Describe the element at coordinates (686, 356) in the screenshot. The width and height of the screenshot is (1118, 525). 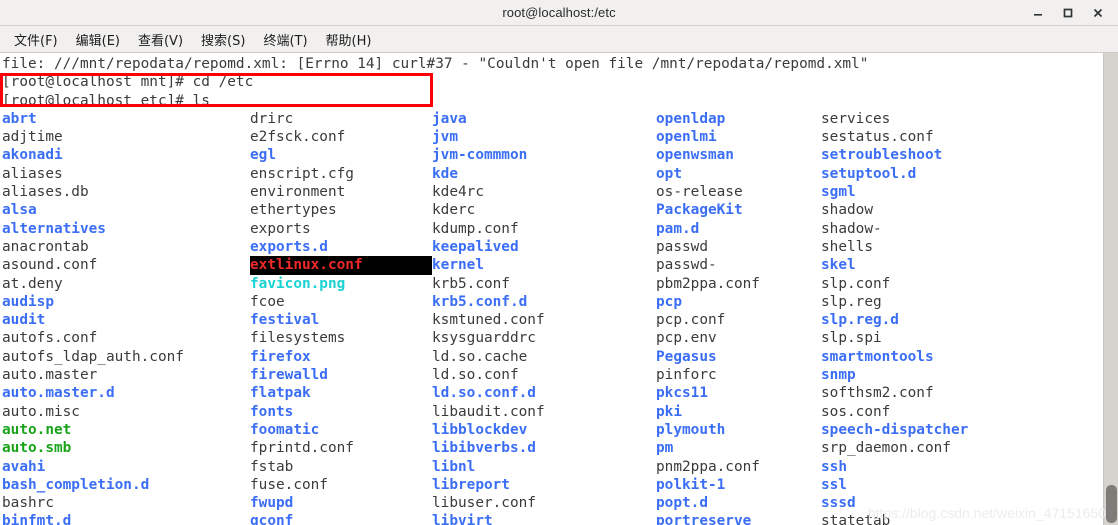
I see `file-entry: Pegasus` at that location.